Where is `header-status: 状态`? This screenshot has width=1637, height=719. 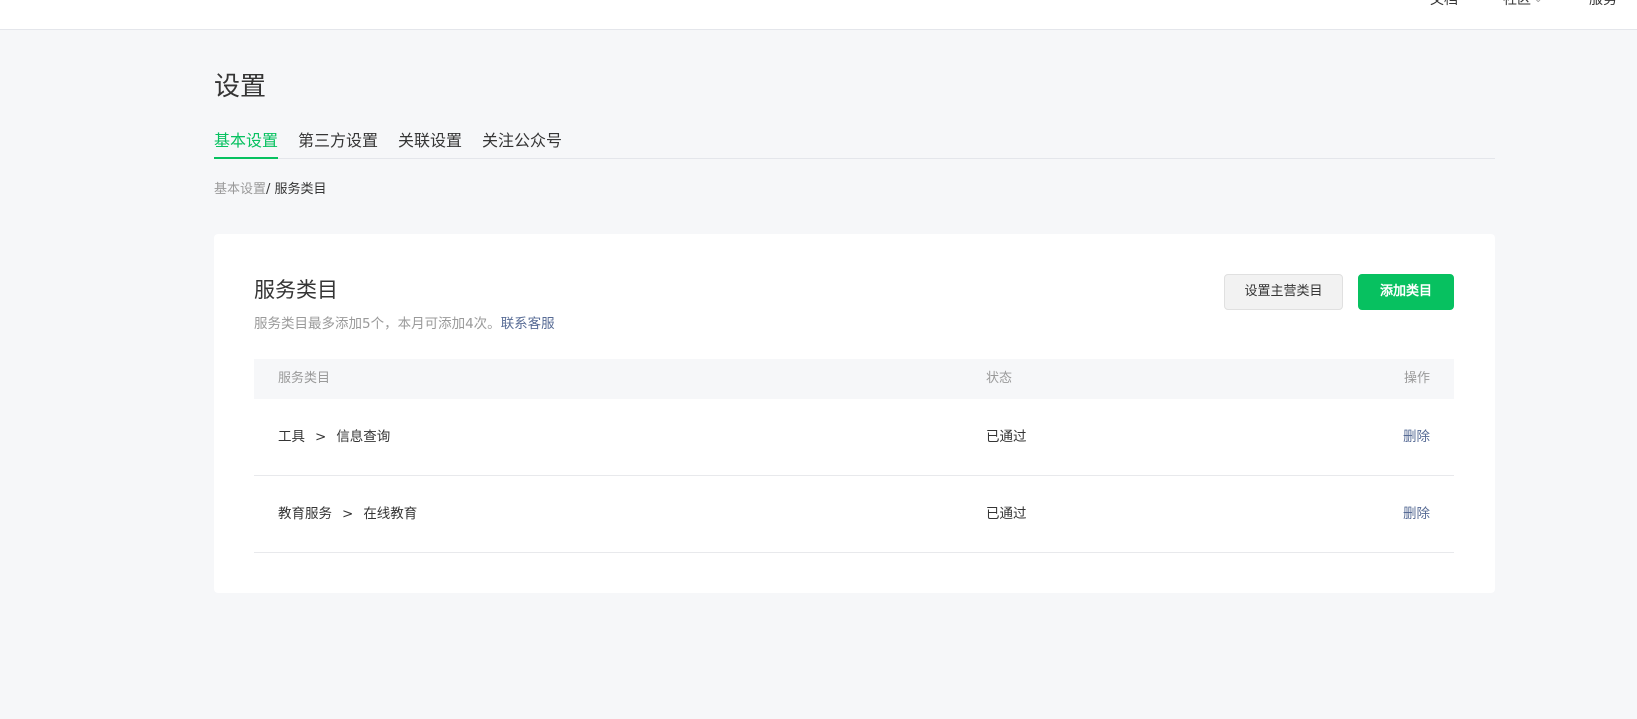
header-status: 状态 is located at coordinates (999, 378).